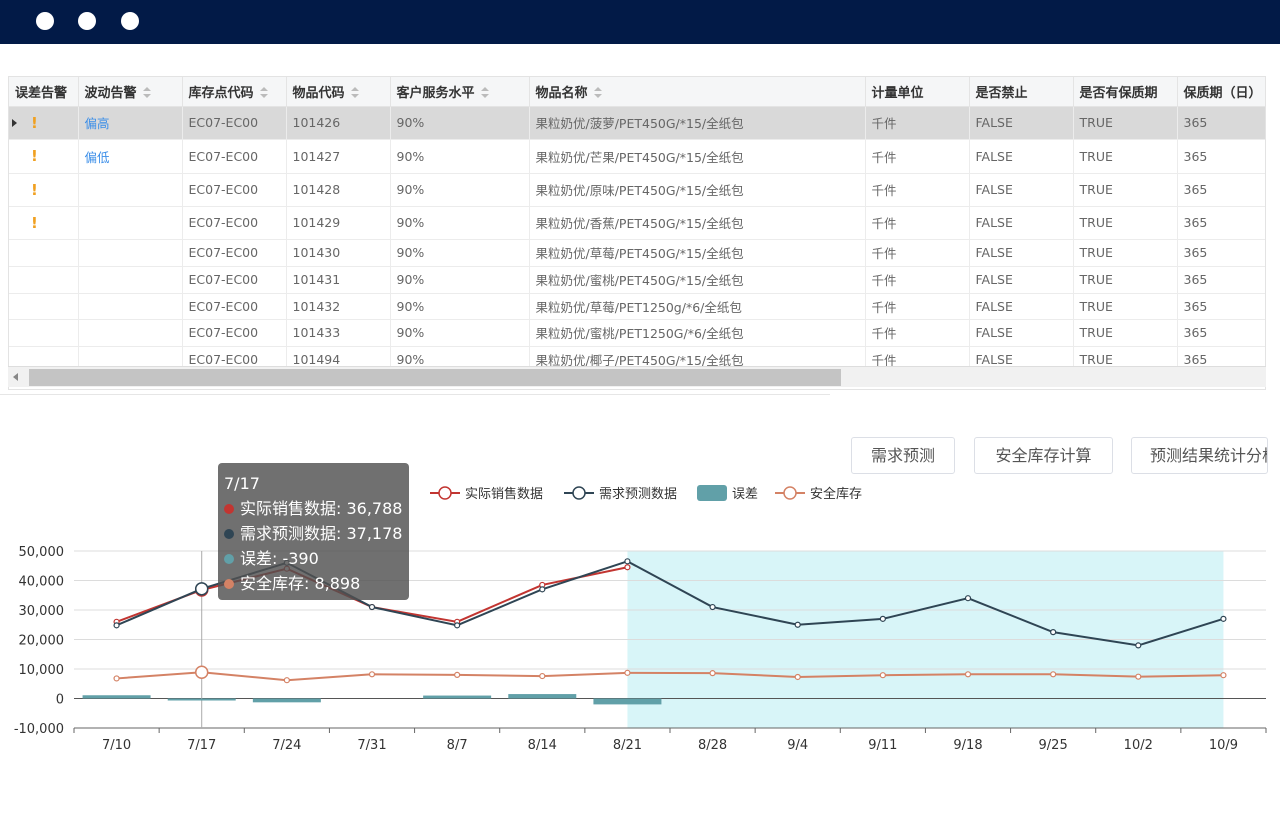  I want to click on x-tick-label: 9/18, so click(967, 745).